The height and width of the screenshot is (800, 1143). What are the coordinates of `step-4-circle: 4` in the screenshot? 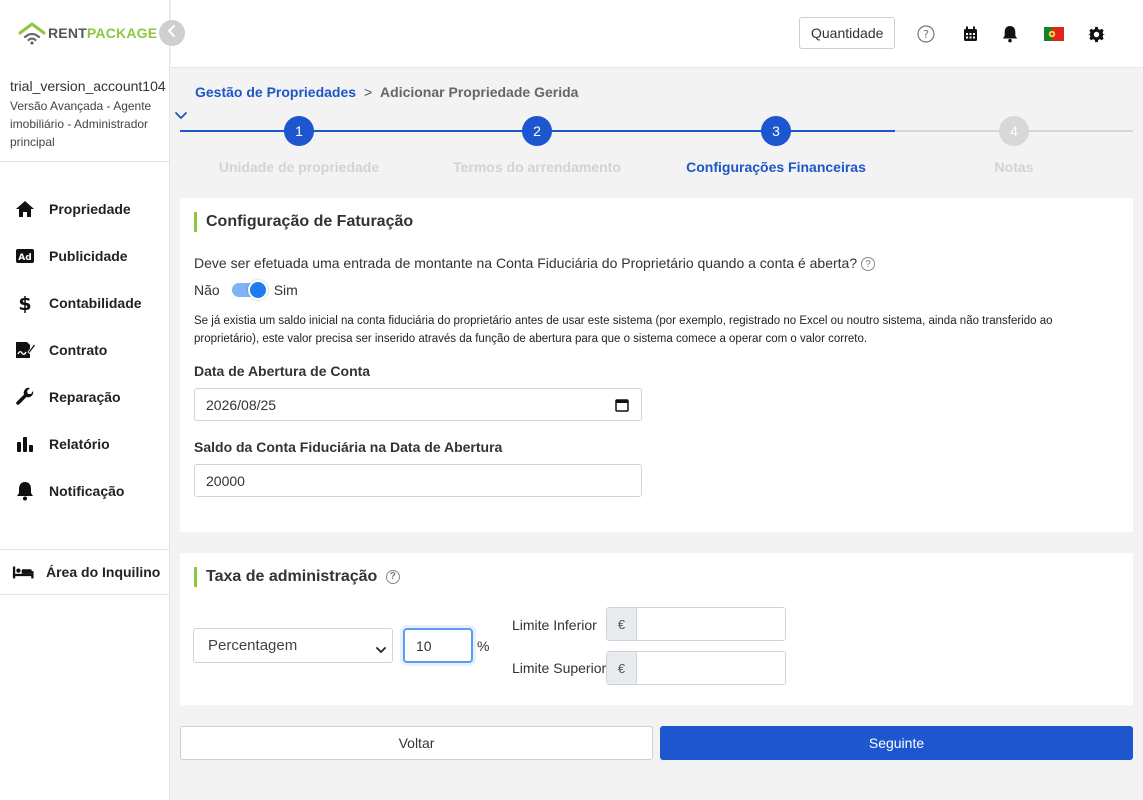 It's located at (1014, 131).